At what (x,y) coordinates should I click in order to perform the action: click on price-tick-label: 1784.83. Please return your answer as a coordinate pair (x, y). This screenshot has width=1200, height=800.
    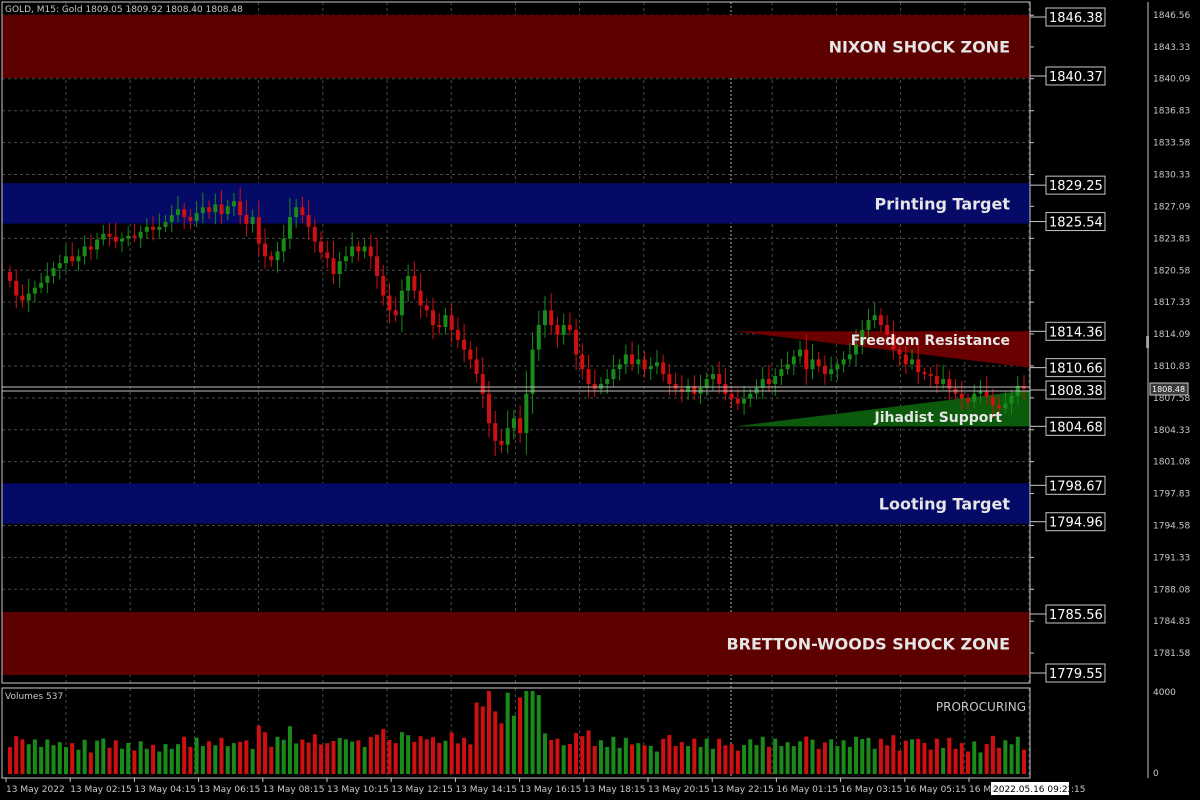
    Looking at the image, I should click on (1171, 622).